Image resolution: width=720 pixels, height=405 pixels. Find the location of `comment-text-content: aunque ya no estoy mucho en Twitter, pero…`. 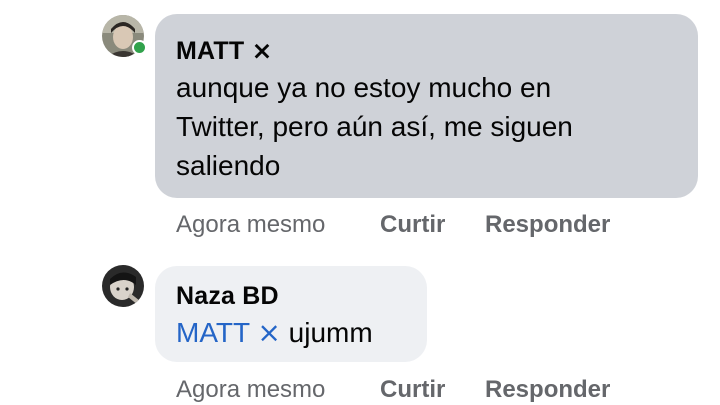

comment-text-content: aunque ya no estoy mucho en Twitter, pero… is located at coordinates (374, 126).